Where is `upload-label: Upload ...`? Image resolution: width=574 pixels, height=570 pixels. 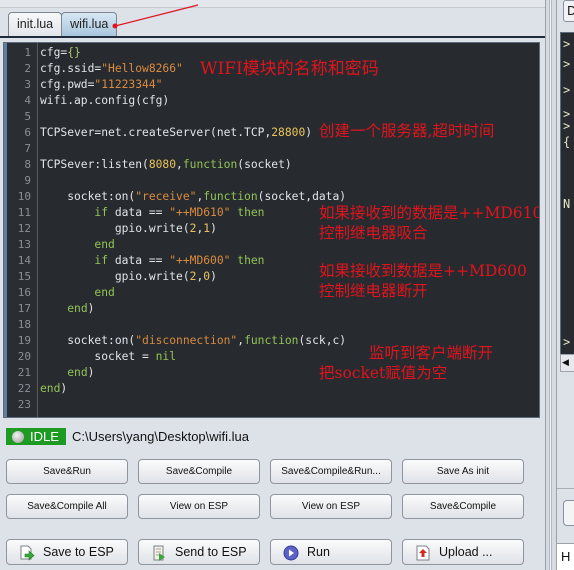 upload-label: Upload ... is located at coordinates (466, 552).